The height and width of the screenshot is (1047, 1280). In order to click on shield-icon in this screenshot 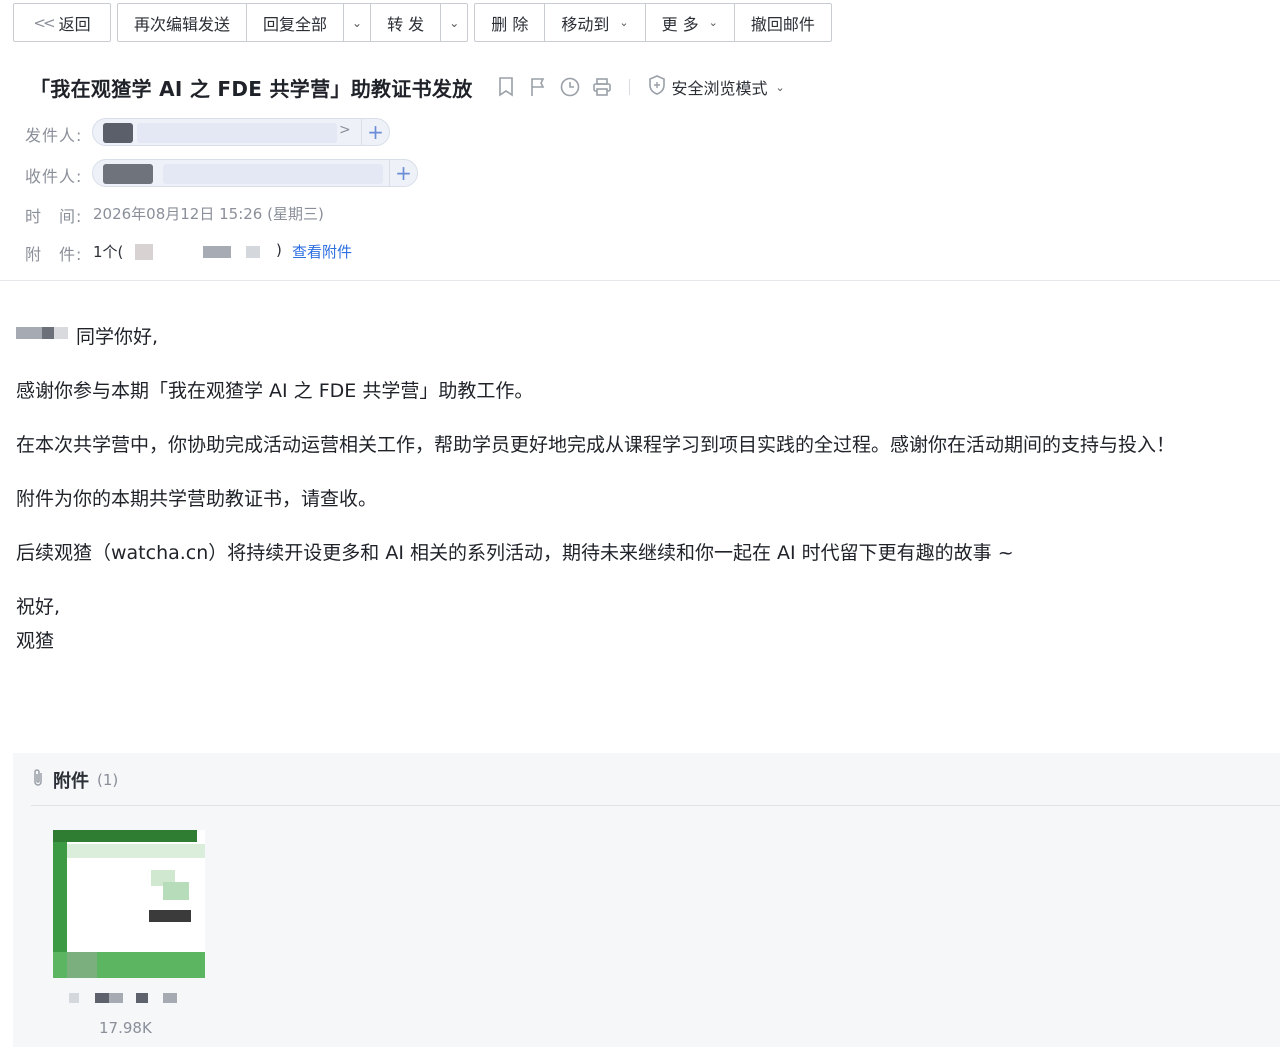, I will do `click(657, 87)`.